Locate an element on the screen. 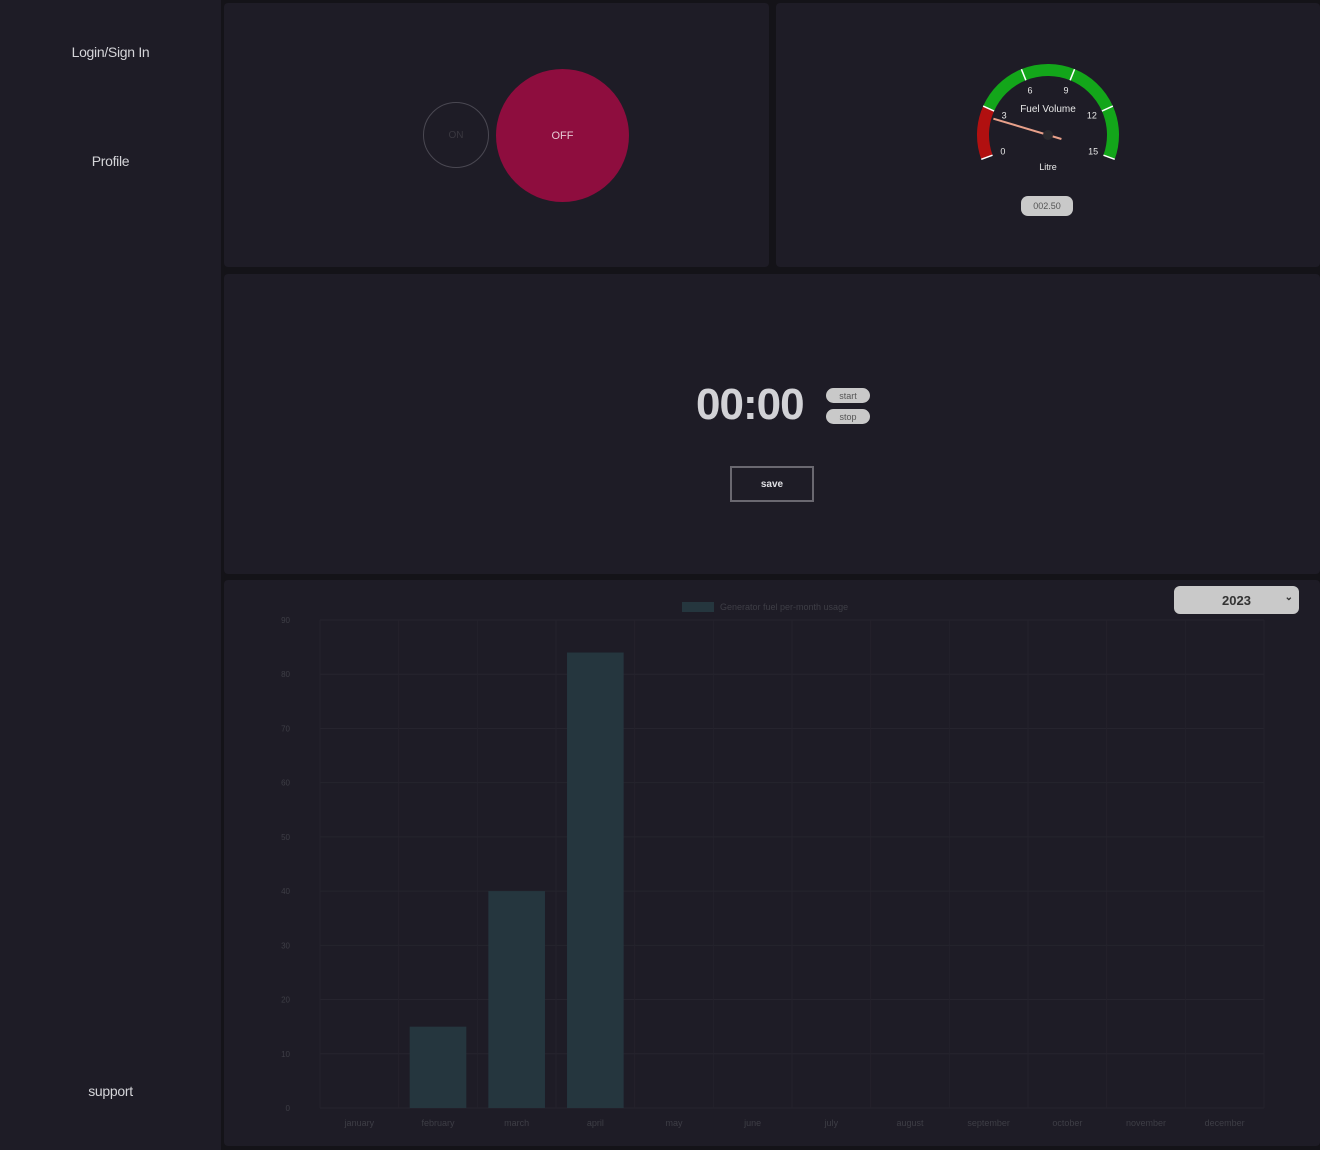 Image resolution: width=1320 pixels, height=1150 pixels. chart-ytick-label: 10 is located at coordinates (285, 1054).